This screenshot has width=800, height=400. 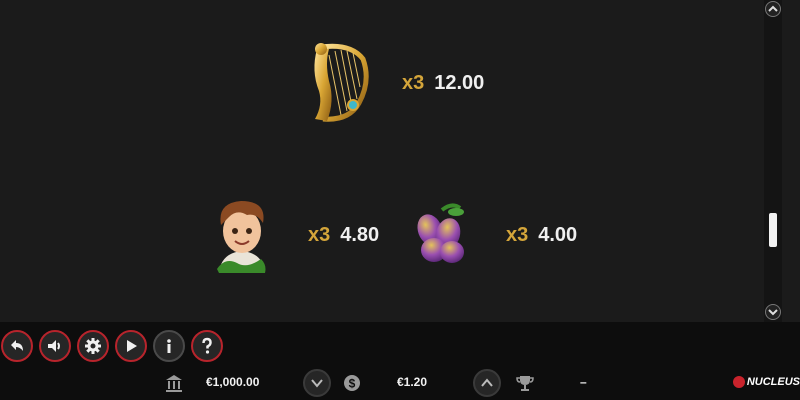 I want to click on win-value: –, so click(x=583, y=382).